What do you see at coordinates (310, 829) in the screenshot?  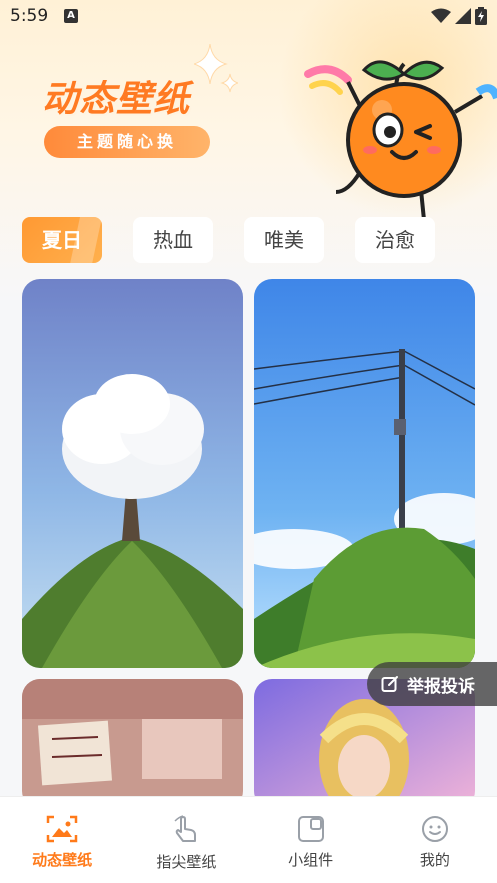 I see `widget-icon` at bounding box center [310, 829].